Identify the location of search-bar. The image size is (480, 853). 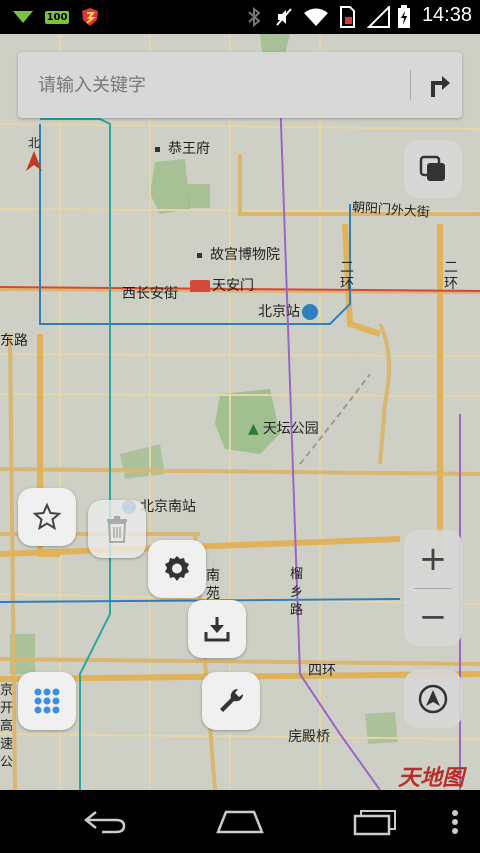
(240, 85).